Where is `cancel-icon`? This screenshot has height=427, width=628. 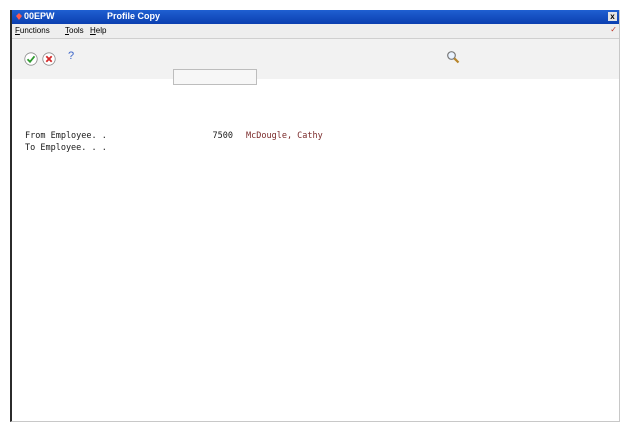 cancel-icon is located at coordinates (49, 59).